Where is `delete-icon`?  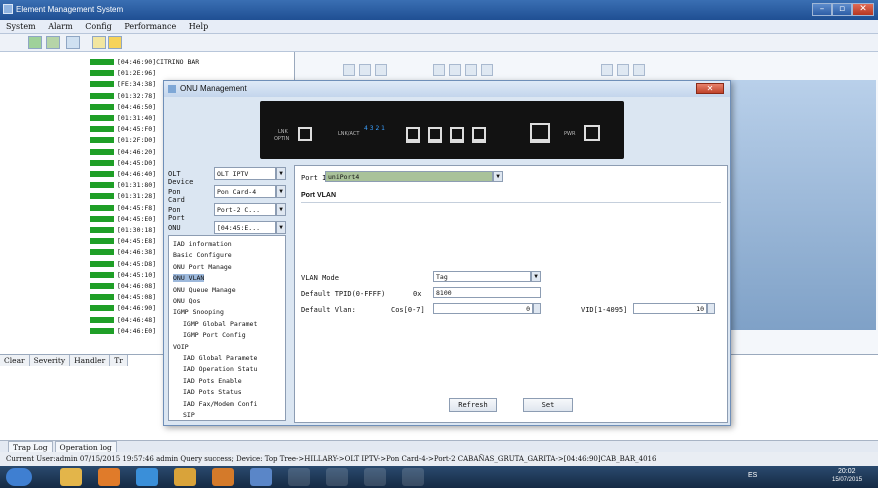 delete-icon is located at coordinates (639, 70).